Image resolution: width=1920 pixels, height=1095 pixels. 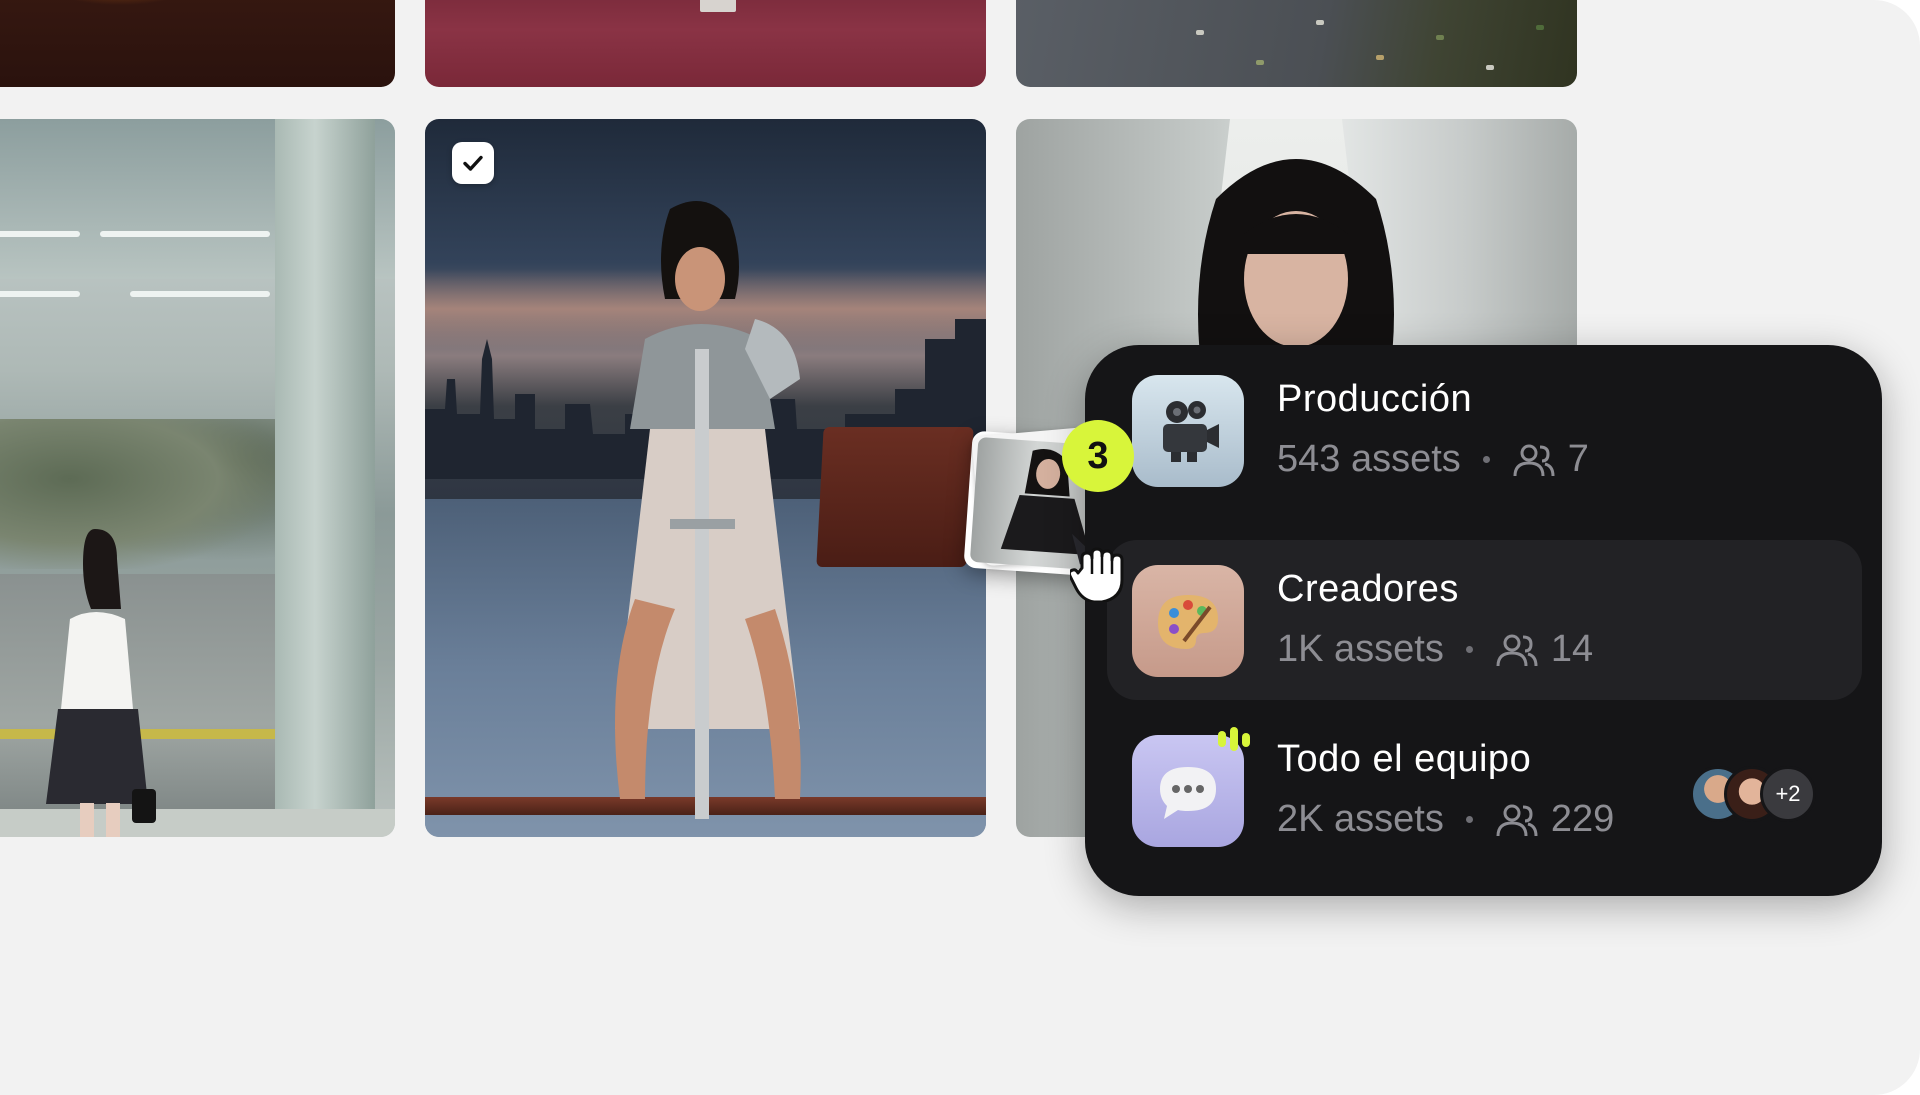 I want to click on asset-count: 543 assets, so click(x=1369, y=459).